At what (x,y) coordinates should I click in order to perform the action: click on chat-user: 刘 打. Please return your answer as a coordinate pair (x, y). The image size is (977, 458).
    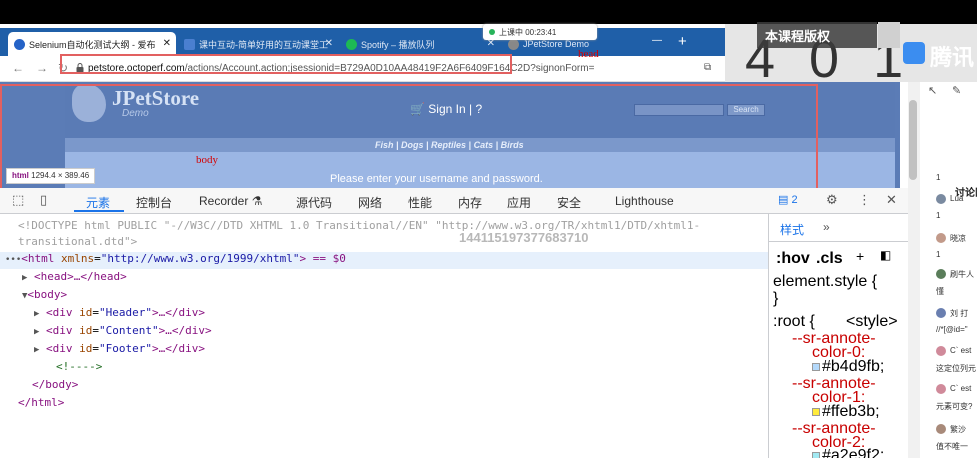
    Looking at the image, I should click on (959, 313).